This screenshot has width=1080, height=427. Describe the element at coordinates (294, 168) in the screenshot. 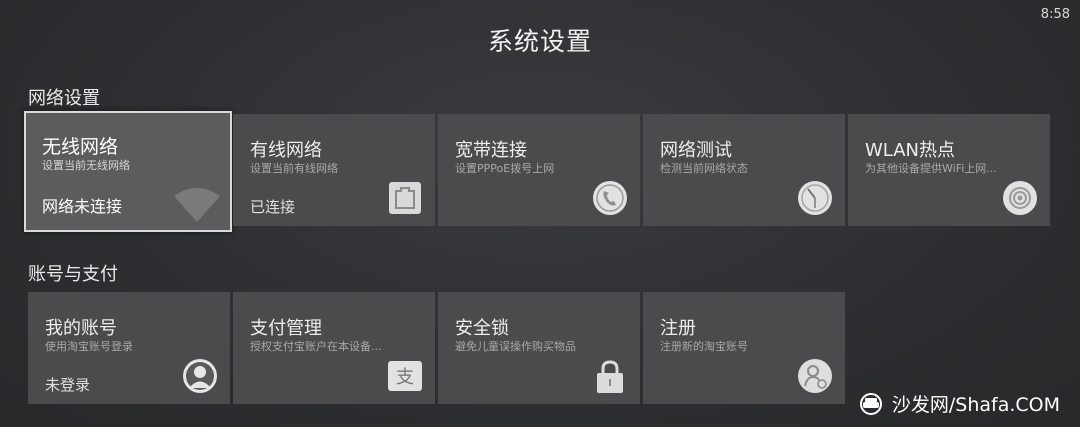

I see `tile-subtitle: 设置当前有线网络` at that location.